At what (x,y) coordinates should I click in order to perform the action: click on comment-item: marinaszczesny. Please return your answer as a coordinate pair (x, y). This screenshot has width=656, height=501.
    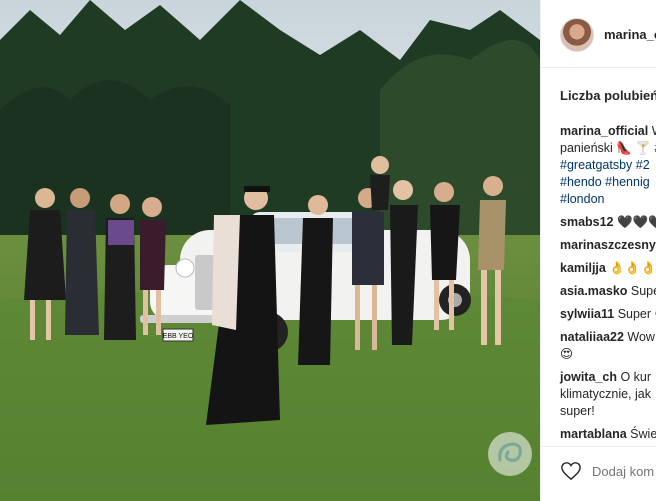
    Looking at the image, I should click on (608, 245).